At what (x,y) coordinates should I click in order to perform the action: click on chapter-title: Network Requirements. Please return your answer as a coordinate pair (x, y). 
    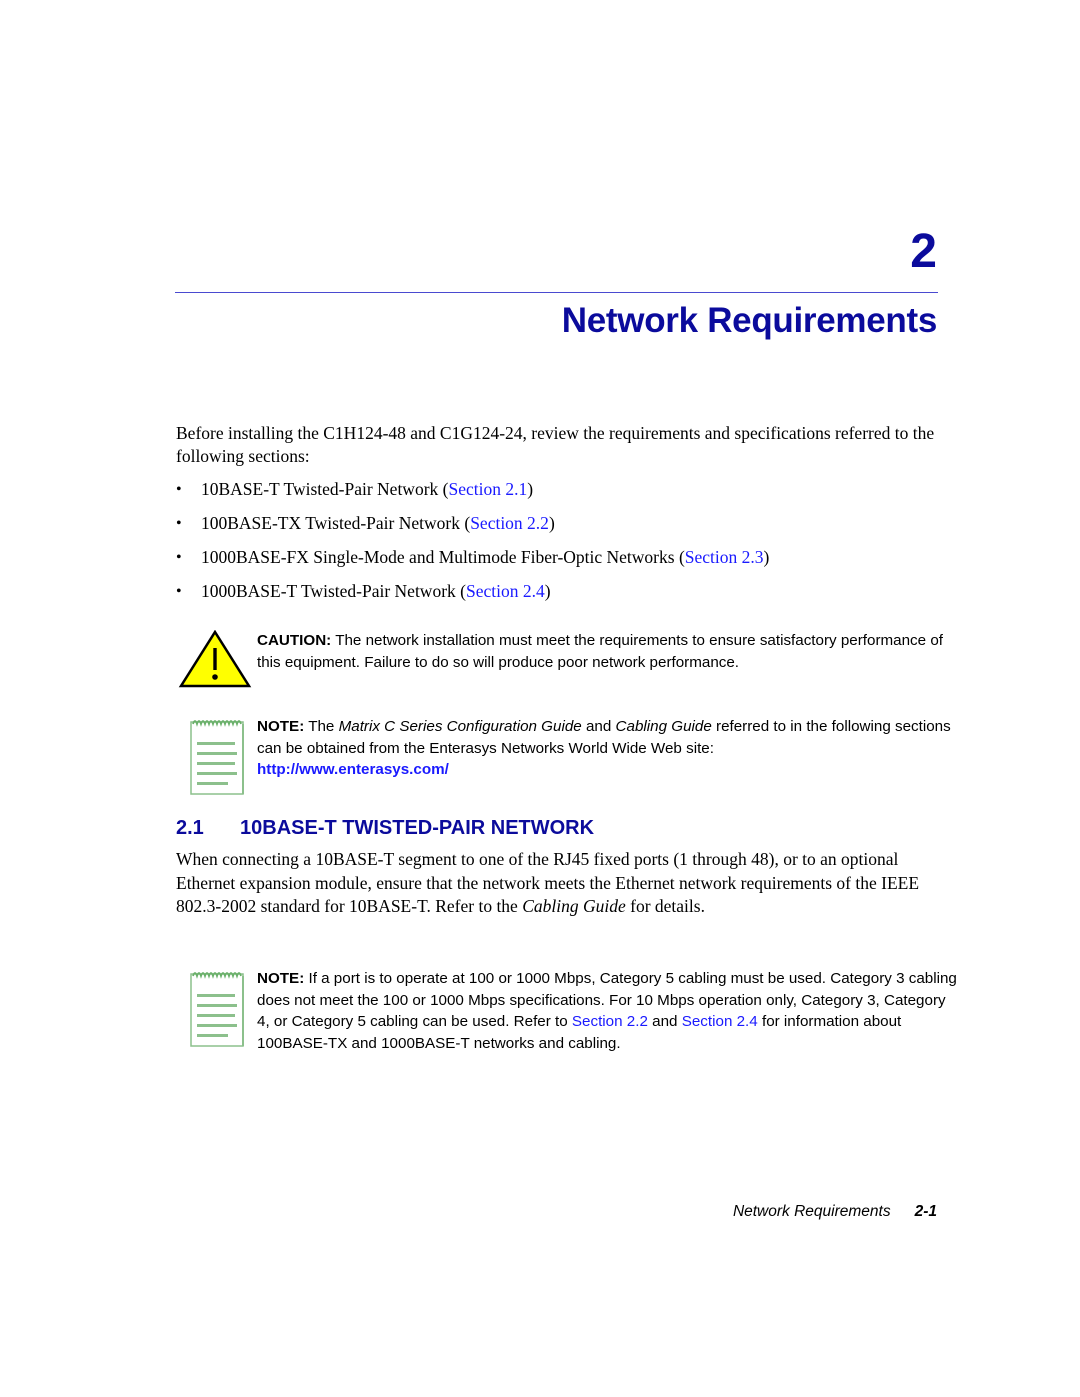
    Looking at the image, I should click on (749, 320).